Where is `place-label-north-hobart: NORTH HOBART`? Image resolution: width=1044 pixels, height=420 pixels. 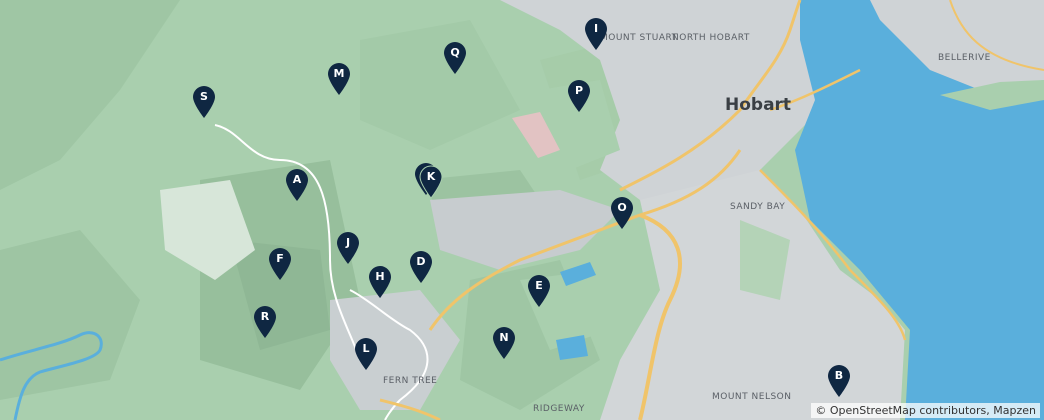
place-label-north-hobart: NORTH HOBART is located at coordinates (711, 38).